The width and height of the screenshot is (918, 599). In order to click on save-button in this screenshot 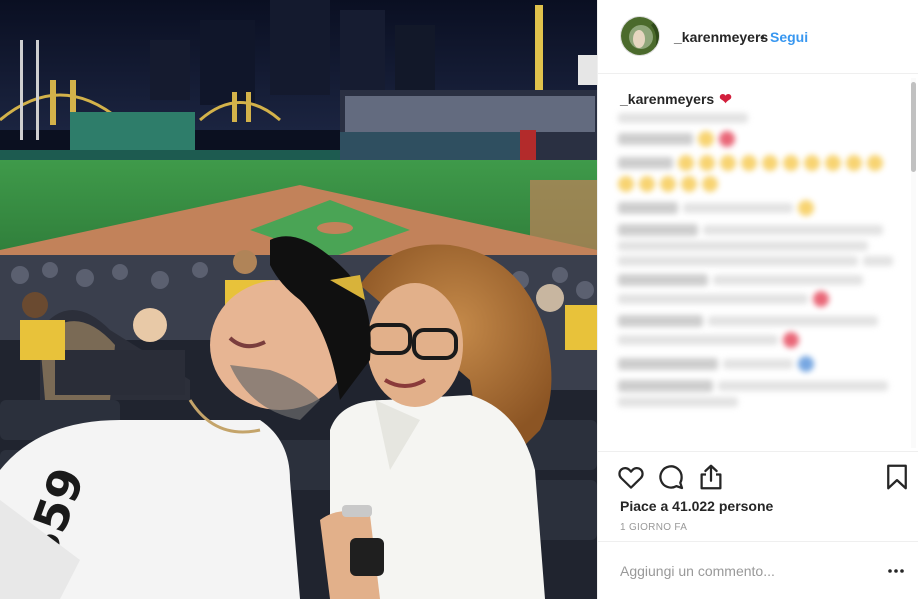, I will do `click(897, 477)`.